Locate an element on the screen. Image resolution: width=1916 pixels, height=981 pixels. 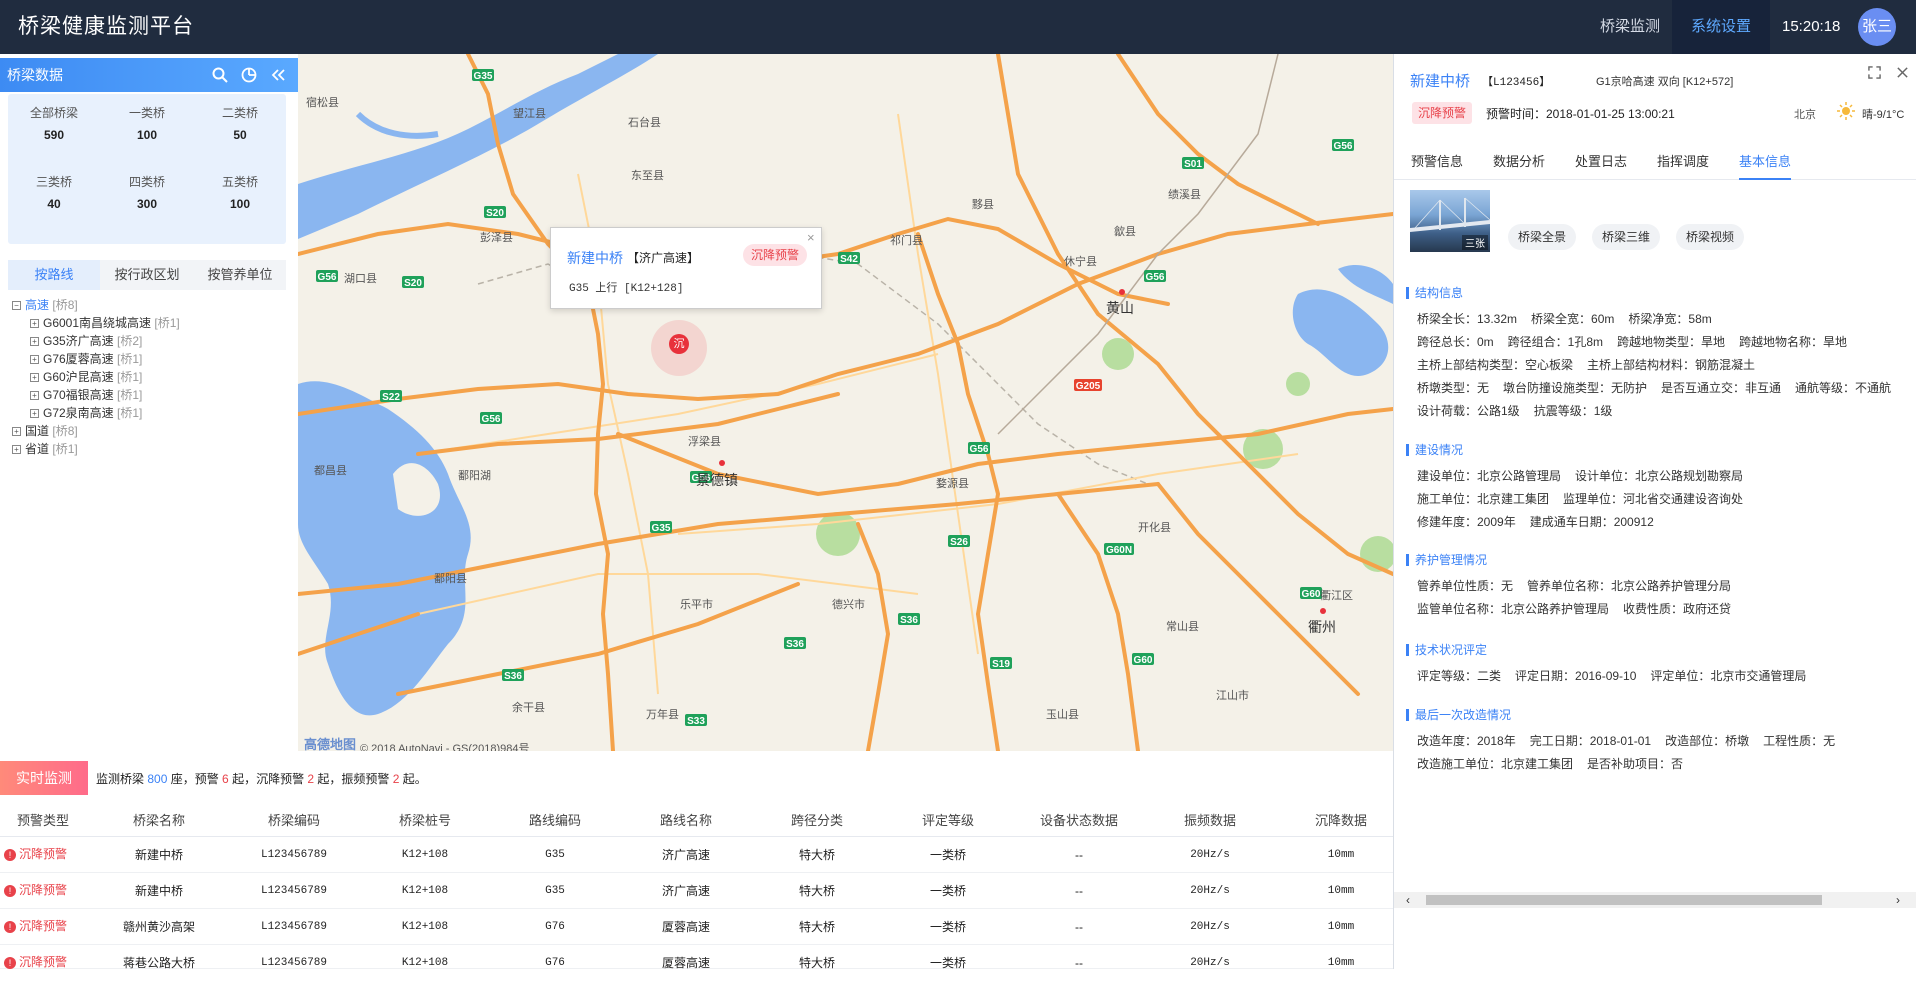
bridge-photo: 三张 is located at coordinates (1450, 221).